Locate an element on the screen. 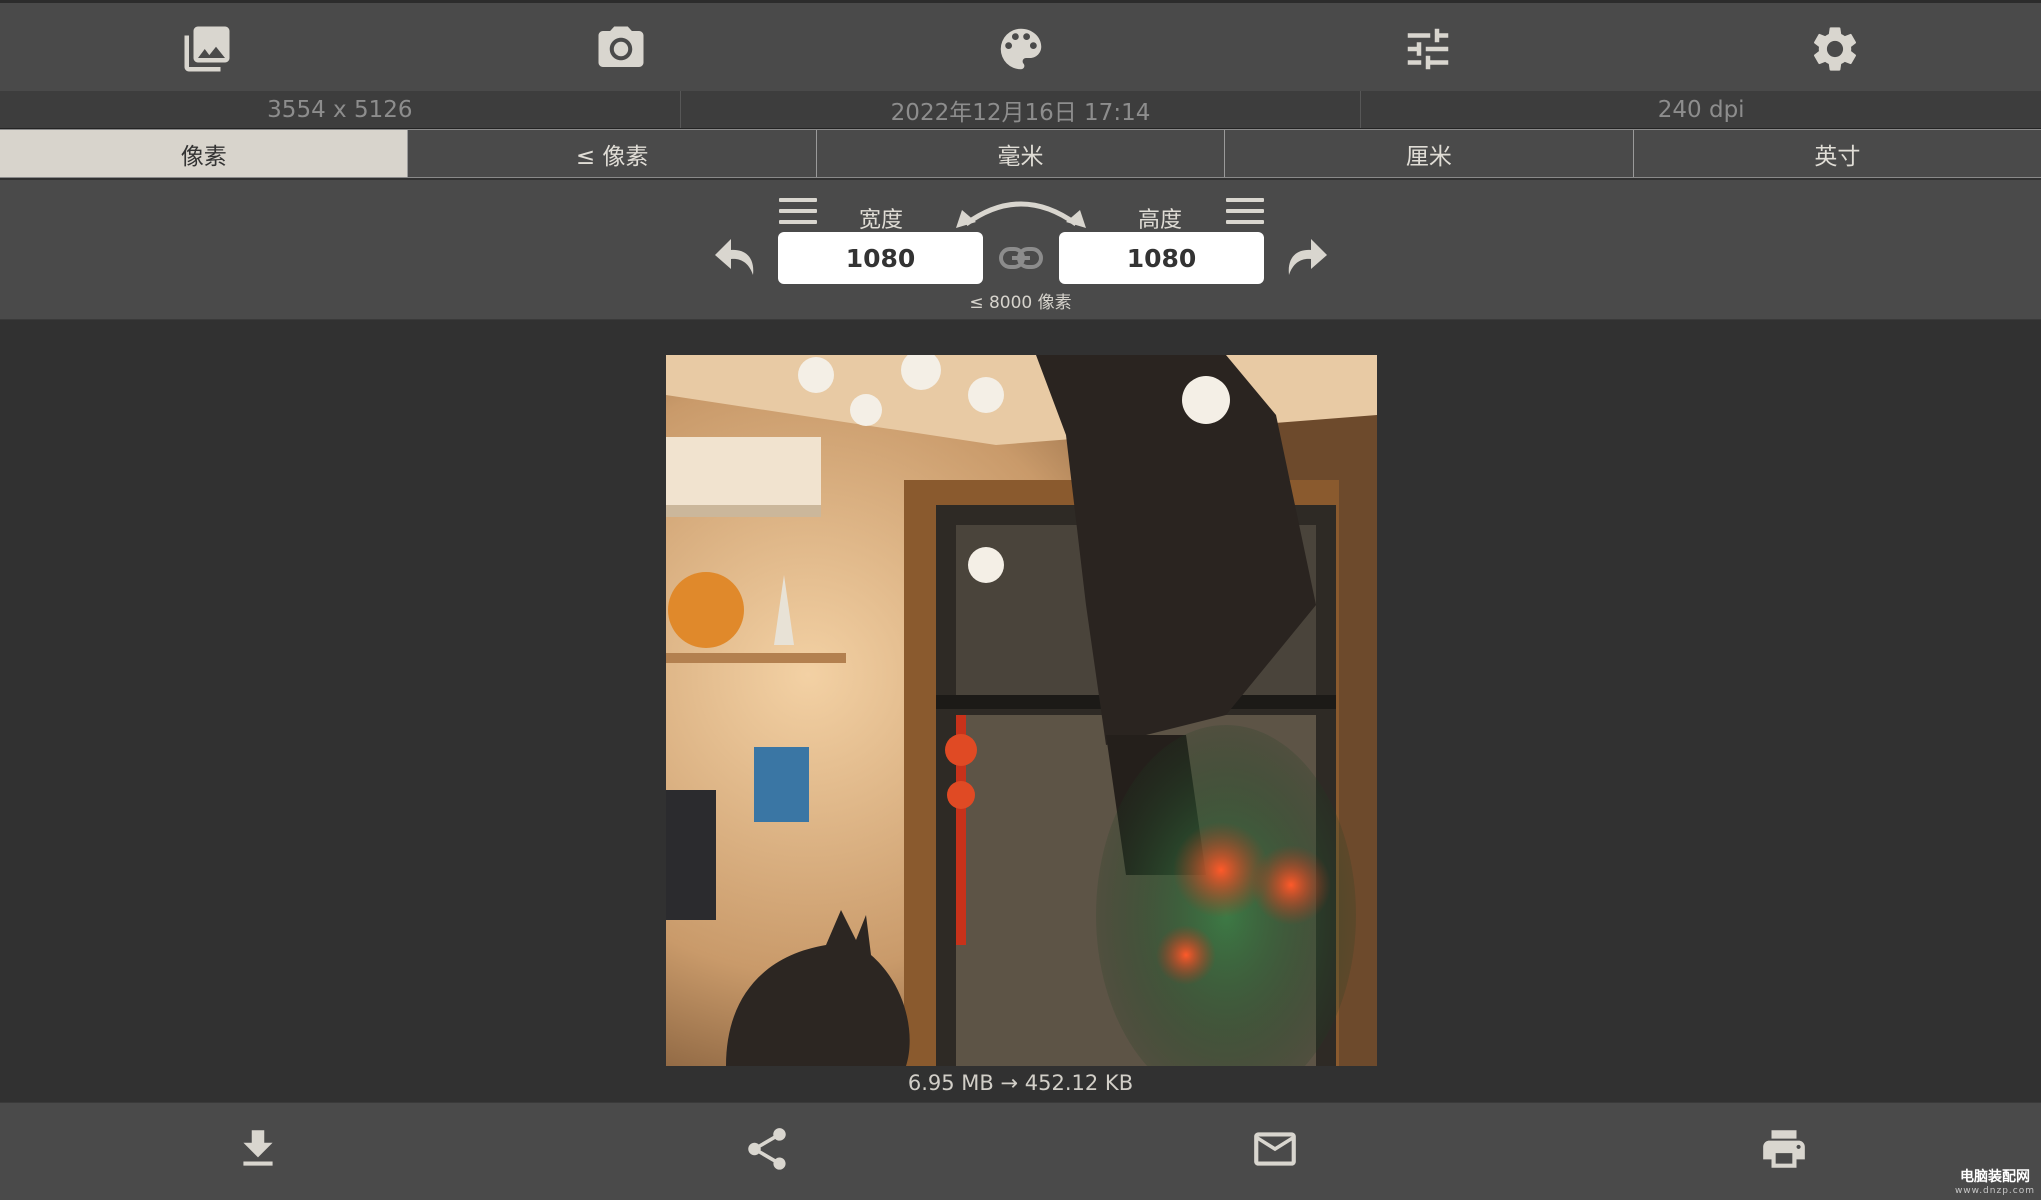 The width and height of the screenshot is (2041, 1200). file-size-change: 6.95 MB → 452.12 KB is located at coordinates (1020, 1083).